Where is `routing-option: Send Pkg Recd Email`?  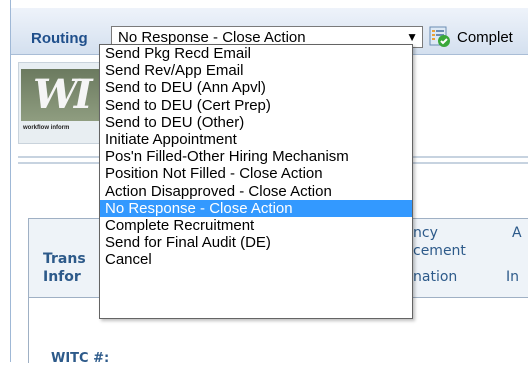
routing-option: Send Pkg Recd Email is located at coordinates (256, 53).